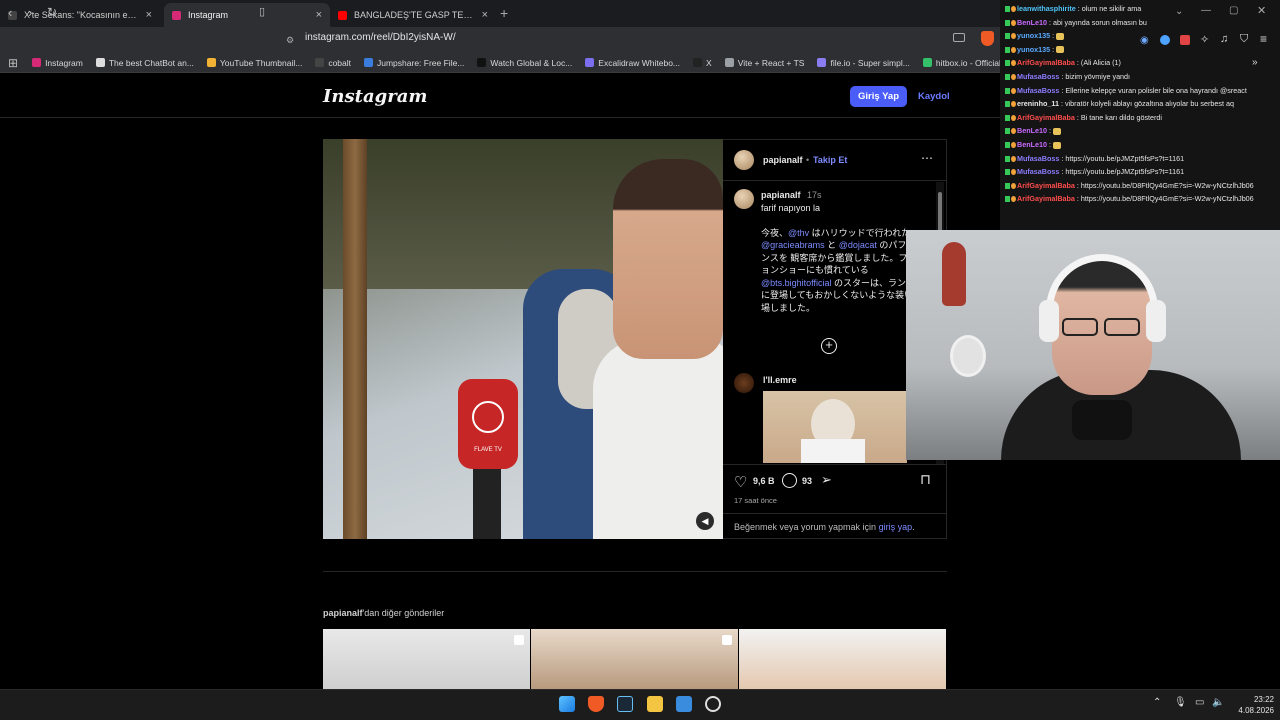  What do you see at coordinates (635, 40) in the screenshot?
I see `address-bar: instagram.com/reel/DbI2yisNA-W/` at bounding box center [635, 40].